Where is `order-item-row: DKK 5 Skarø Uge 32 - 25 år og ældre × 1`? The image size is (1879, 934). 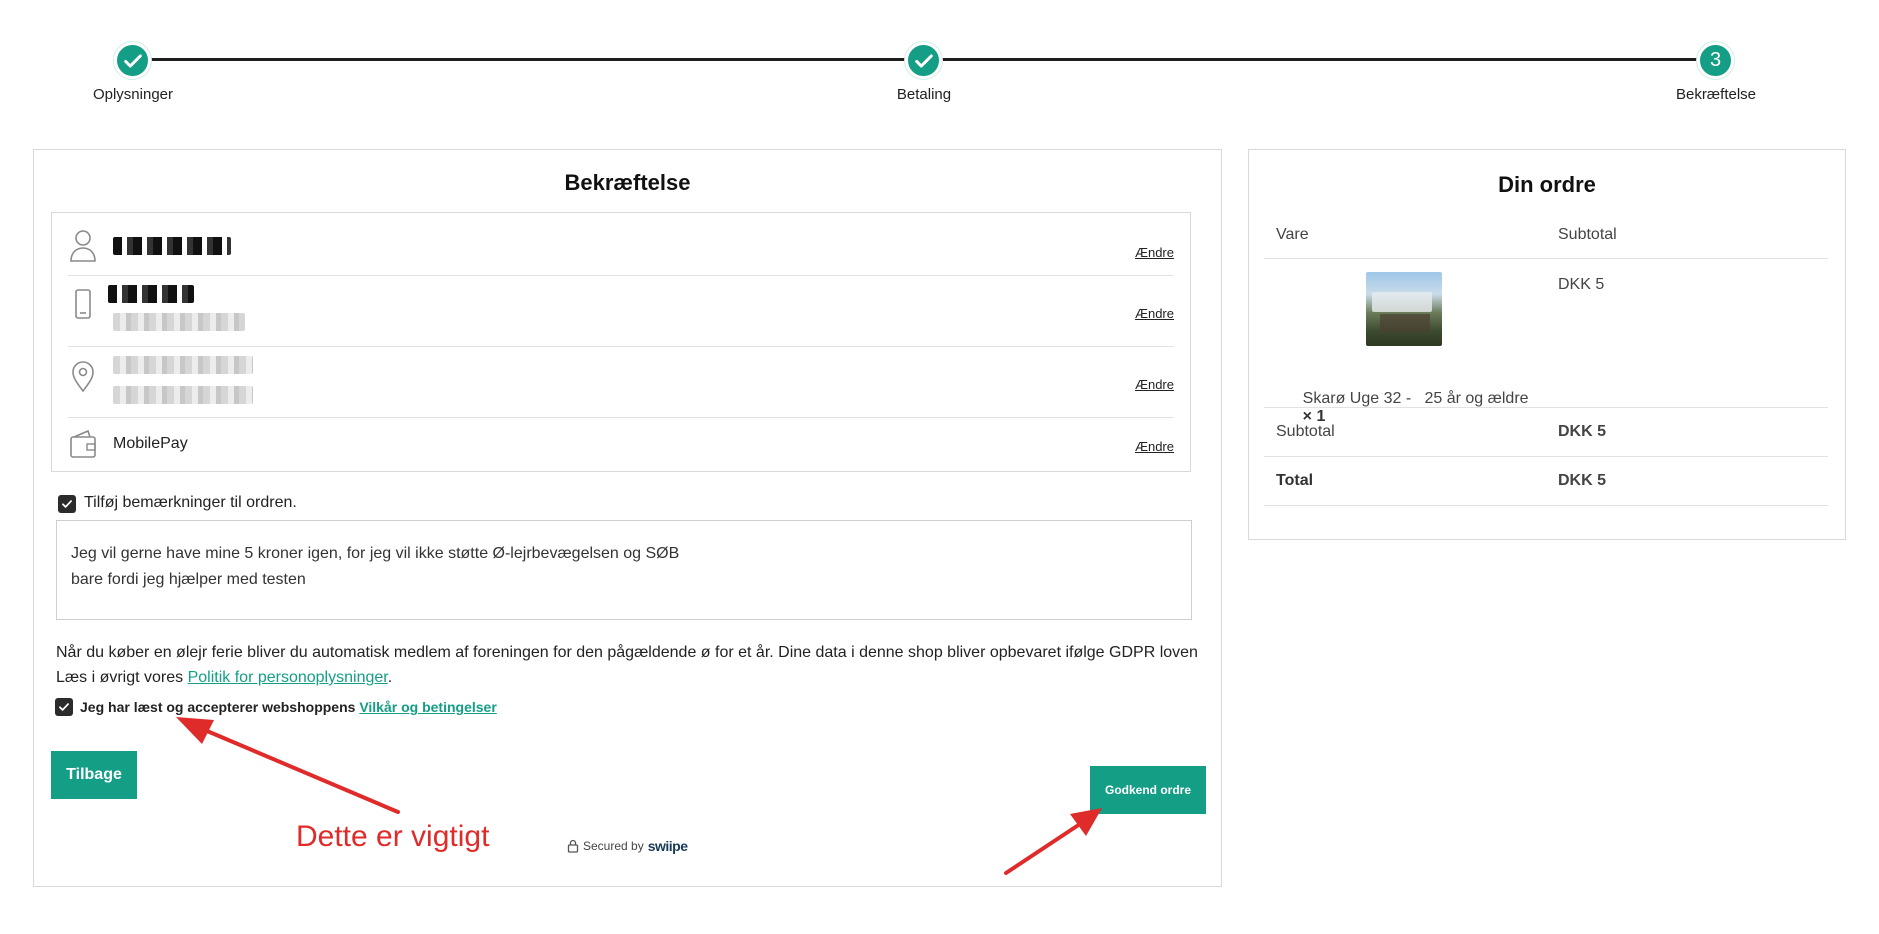 order-item-row: DKK 5 Skarø Uge 32 - 25 år og ældre × 1 is located at coordinates (1546, 341).